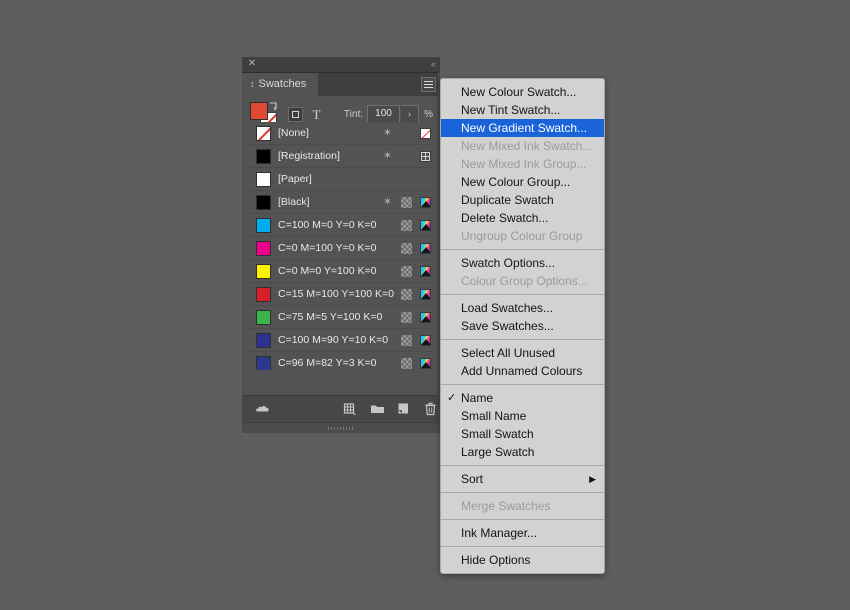 The image size is (850, 610). Describe the element at coordinates (522, 452) in the screenshot. I see `menu-item: Large Swatch` at that location.